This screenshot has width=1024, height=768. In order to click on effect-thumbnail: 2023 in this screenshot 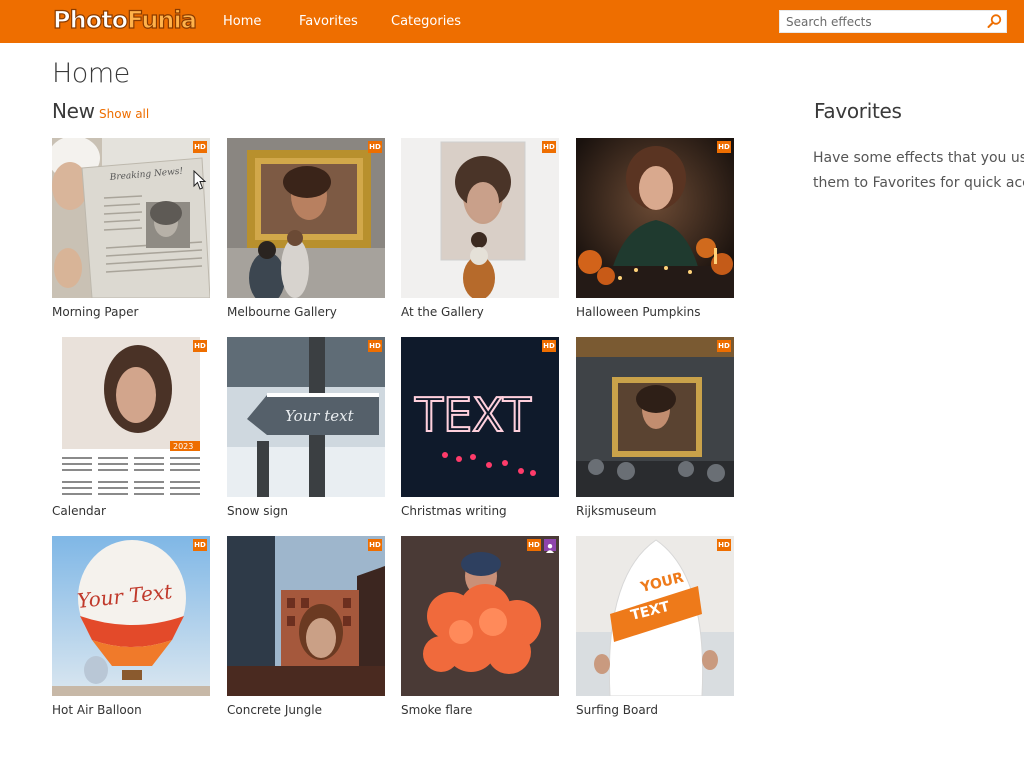, I will do `click(131, 417)`.